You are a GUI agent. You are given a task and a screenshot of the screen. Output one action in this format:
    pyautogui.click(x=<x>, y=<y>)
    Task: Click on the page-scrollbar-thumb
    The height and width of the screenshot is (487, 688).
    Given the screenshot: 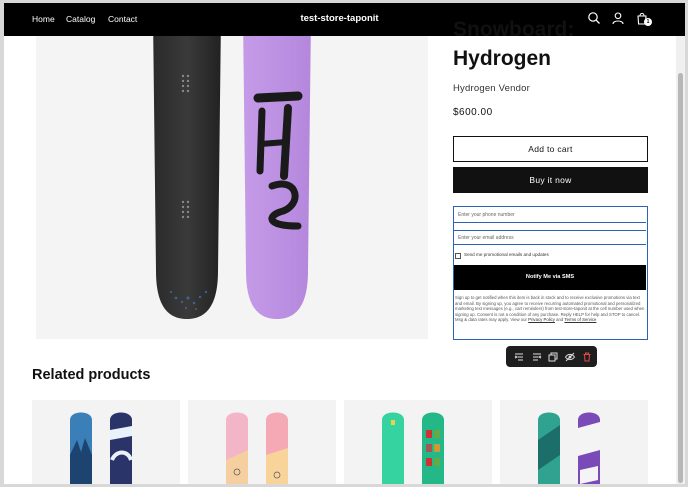 What is the action you would take?
    pyautogui.click(x=680, y=278)
    